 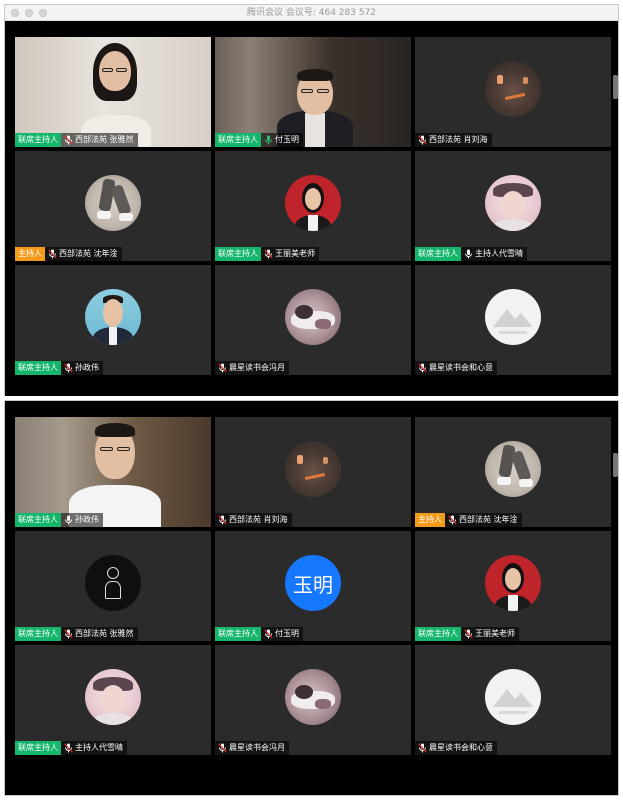 I want to click on title-bar: 腾讯会议 会议号: 464 283 572, so click(x=311, y=13).